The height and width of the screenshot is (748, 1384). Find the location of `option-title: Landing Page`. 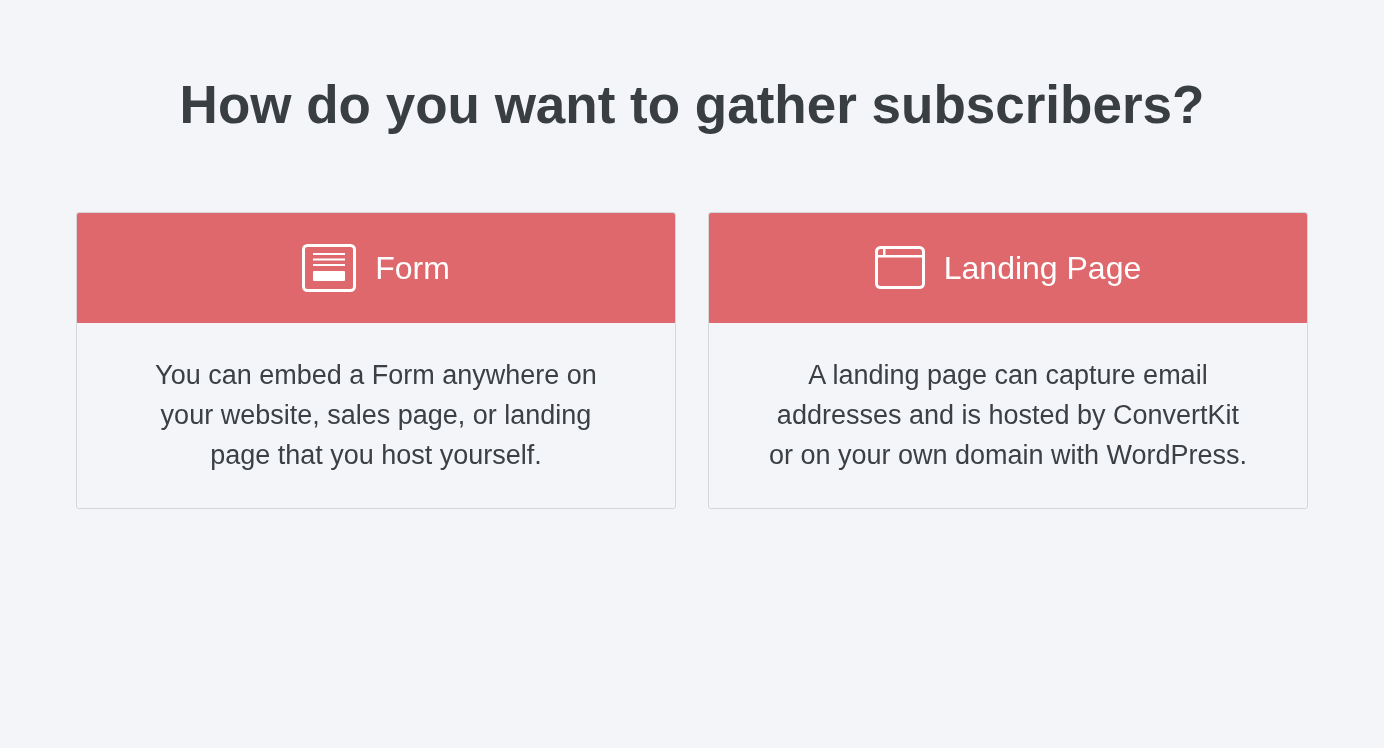

option-title: Landing Page is located at coordinates (1042, 268).